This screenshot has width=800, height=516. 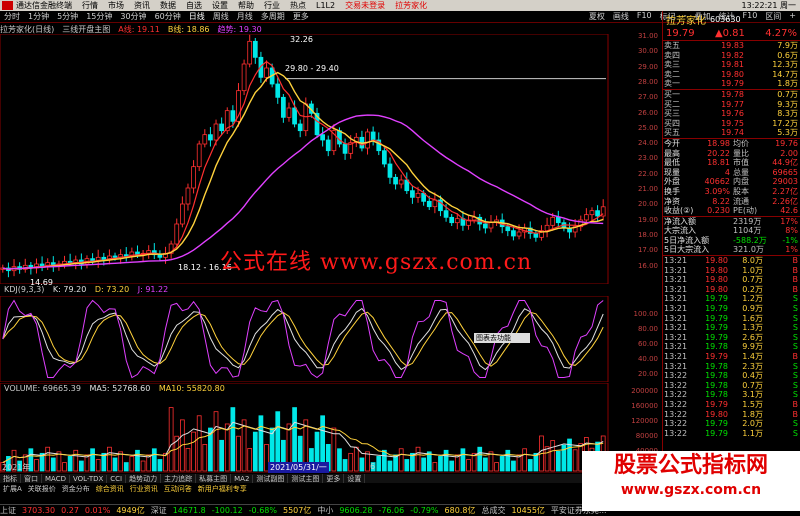 I want to click on ext-tab-2: 资金分布, so click(x=76, y=489).